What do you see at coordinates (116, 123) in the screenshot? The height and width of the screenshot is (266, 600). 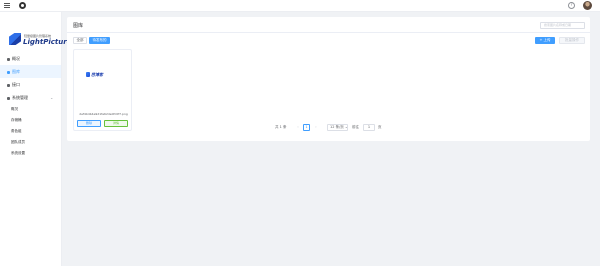 I see `detail-button: 详情` at bounding box center [116, 123].